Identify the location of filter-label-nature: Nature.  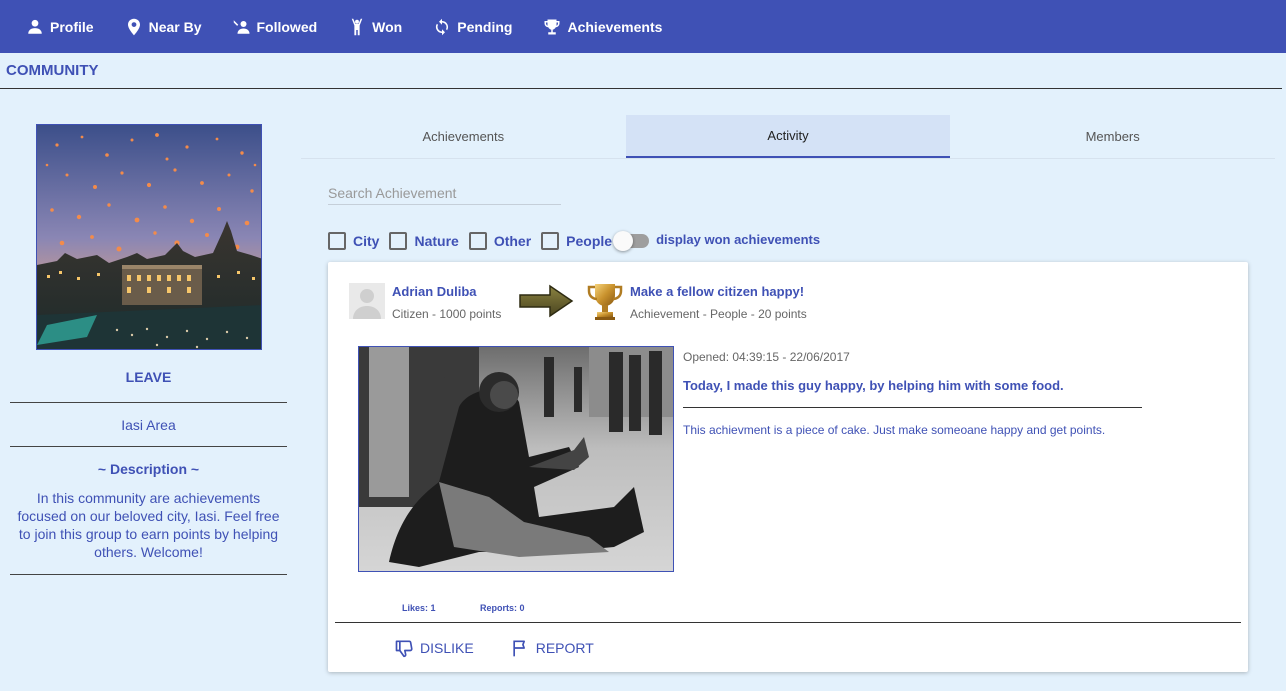
(436, 241).